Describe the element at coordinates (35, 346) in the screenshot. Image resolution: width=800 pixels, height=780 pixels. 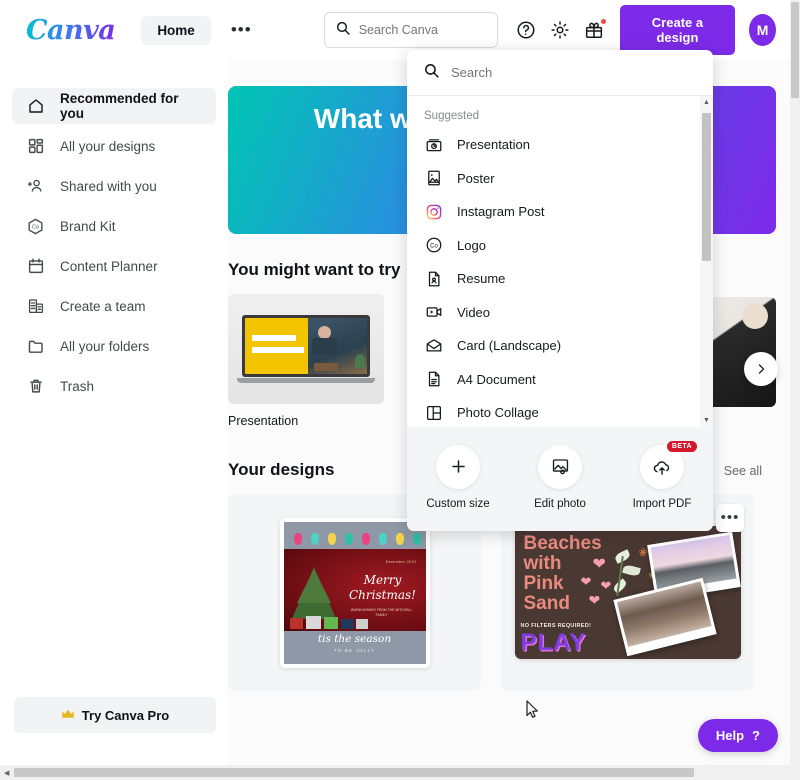
I see `folder-icon` at that location.